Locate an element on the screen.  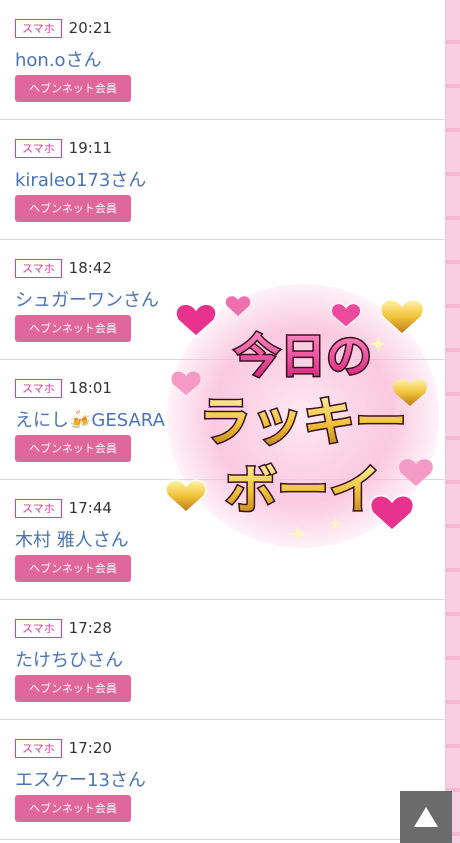
entry-meta: スマホ 18:01 is located at coordinates (63, 388).